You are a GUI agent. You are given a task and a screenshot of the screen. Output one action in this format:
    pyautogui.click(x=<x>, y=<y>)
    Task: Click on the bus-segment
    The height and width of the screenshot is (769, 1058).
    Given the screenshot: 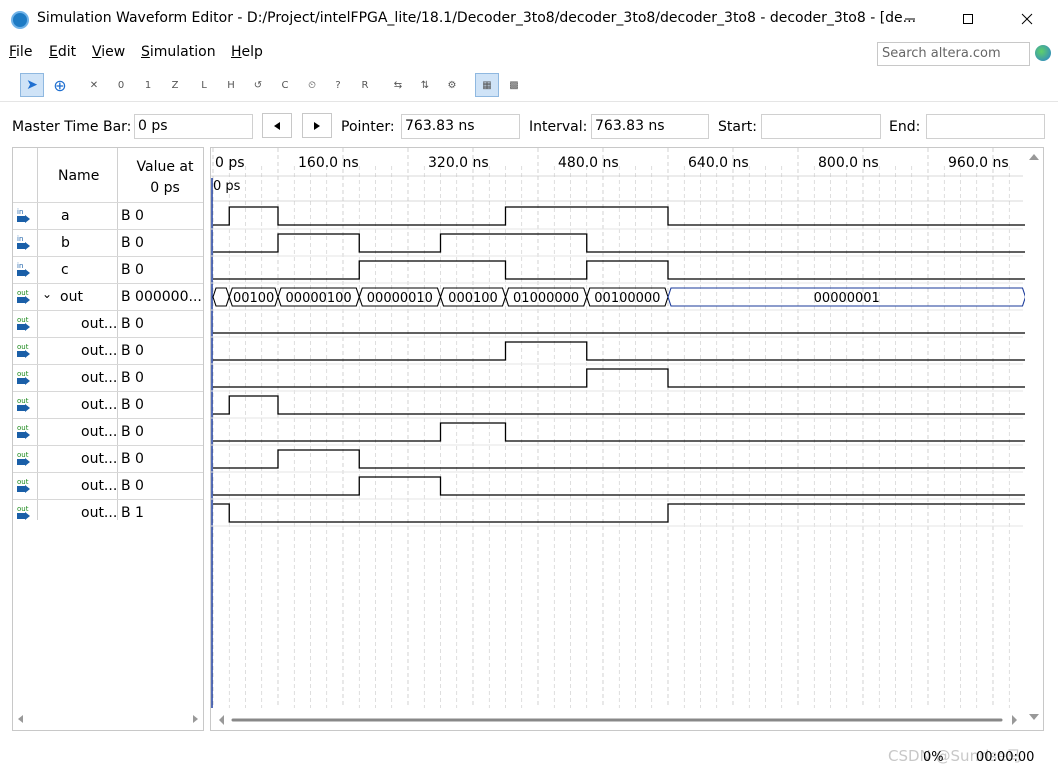 What is the action you would take?
    pyautogui.click(x=221, y=297)
    